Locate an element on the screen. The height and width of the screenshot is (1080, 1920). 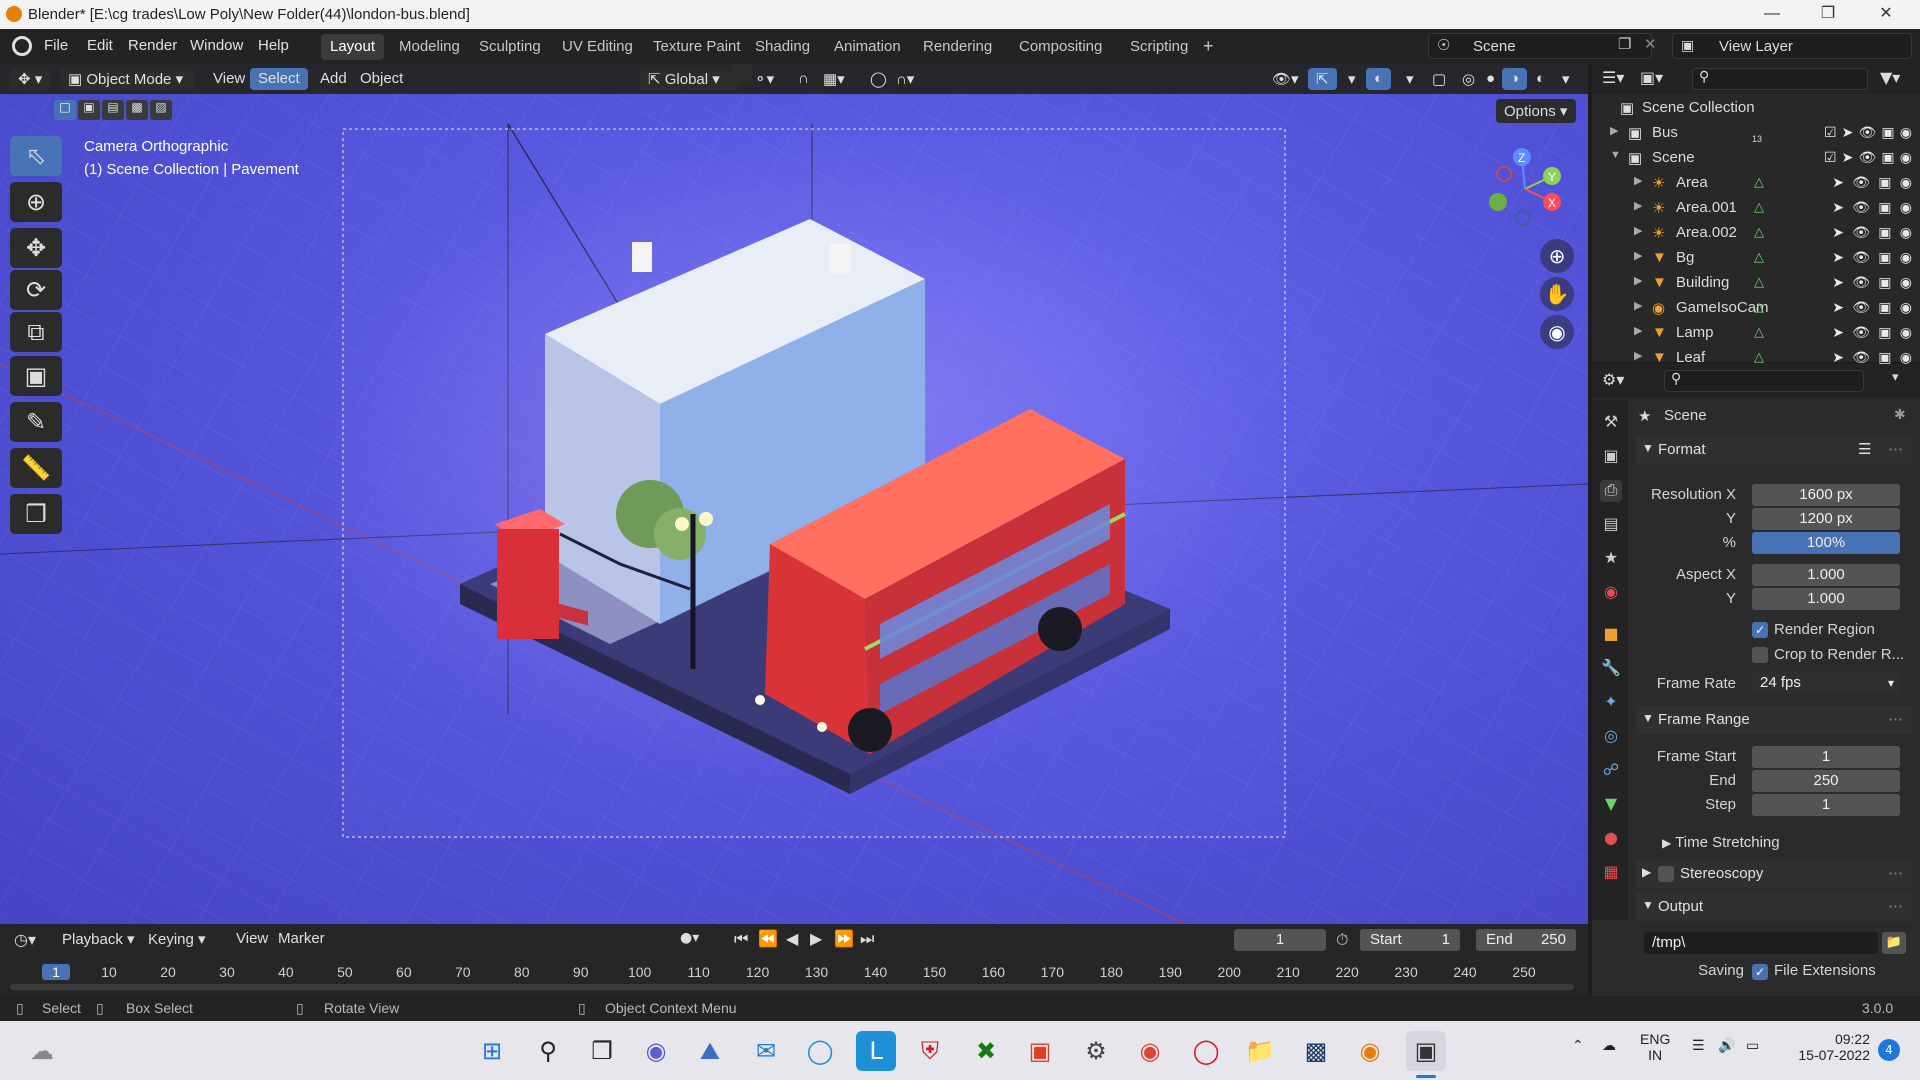
select-invert-icon: ▩ is located at coordinates (137, 110).